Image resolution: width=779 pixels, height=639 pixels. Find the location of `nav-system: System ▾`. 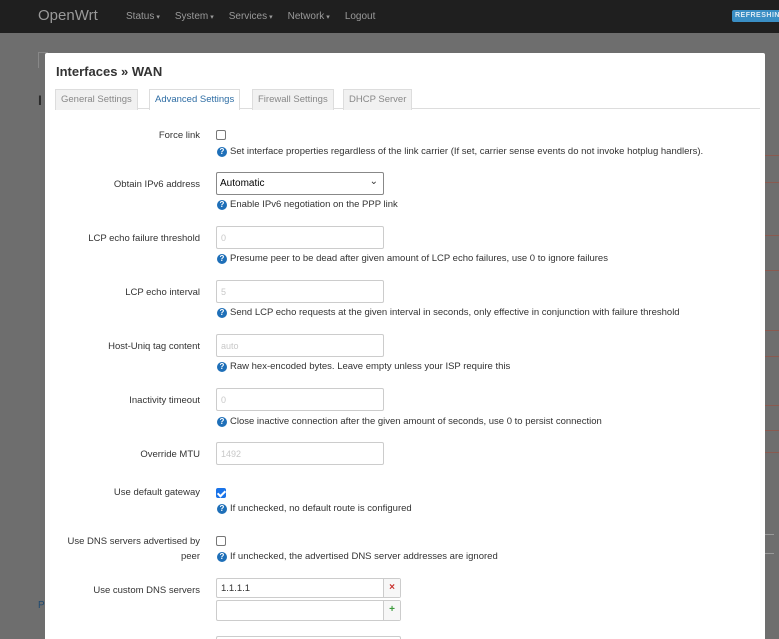

nav-system: System ▾ is located at coordinates (194, 16).